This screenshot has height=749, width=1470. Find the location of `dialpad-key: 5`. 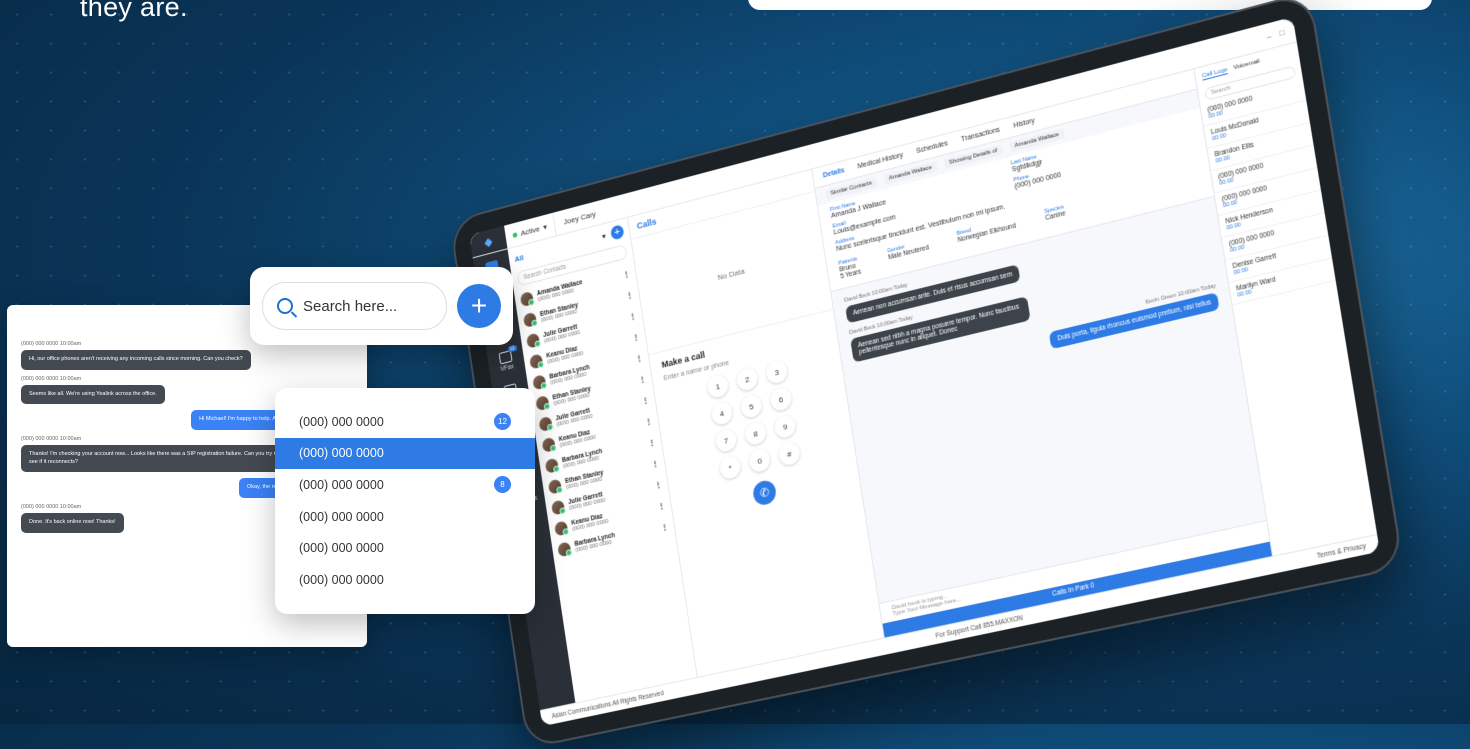

dialpad-key: 5 is located at coordinates (752, 406).